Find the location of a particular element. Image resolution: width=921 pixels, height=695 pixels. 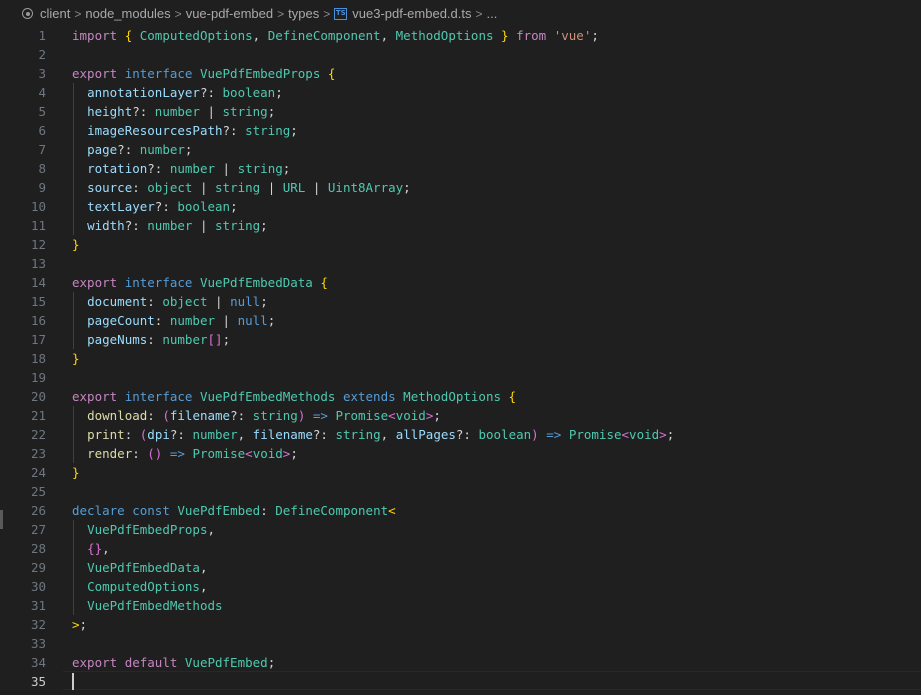

code-line: 3 export interface VuePdfEmbedProps { is located at coordinates (460, 73).